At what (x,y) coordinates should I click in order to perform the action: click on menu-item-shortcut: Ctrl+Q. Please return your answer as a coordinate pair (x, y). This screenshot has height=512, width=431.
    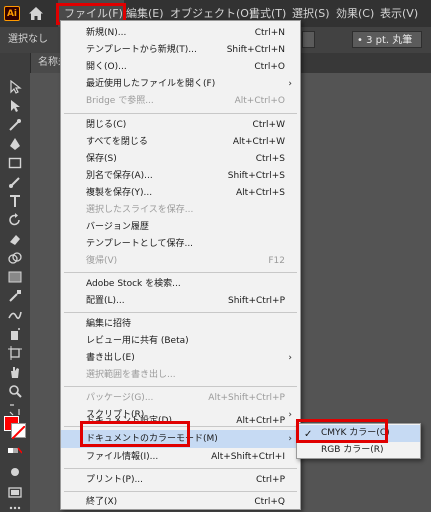
    Looking at the image, I should click on (269, 502).